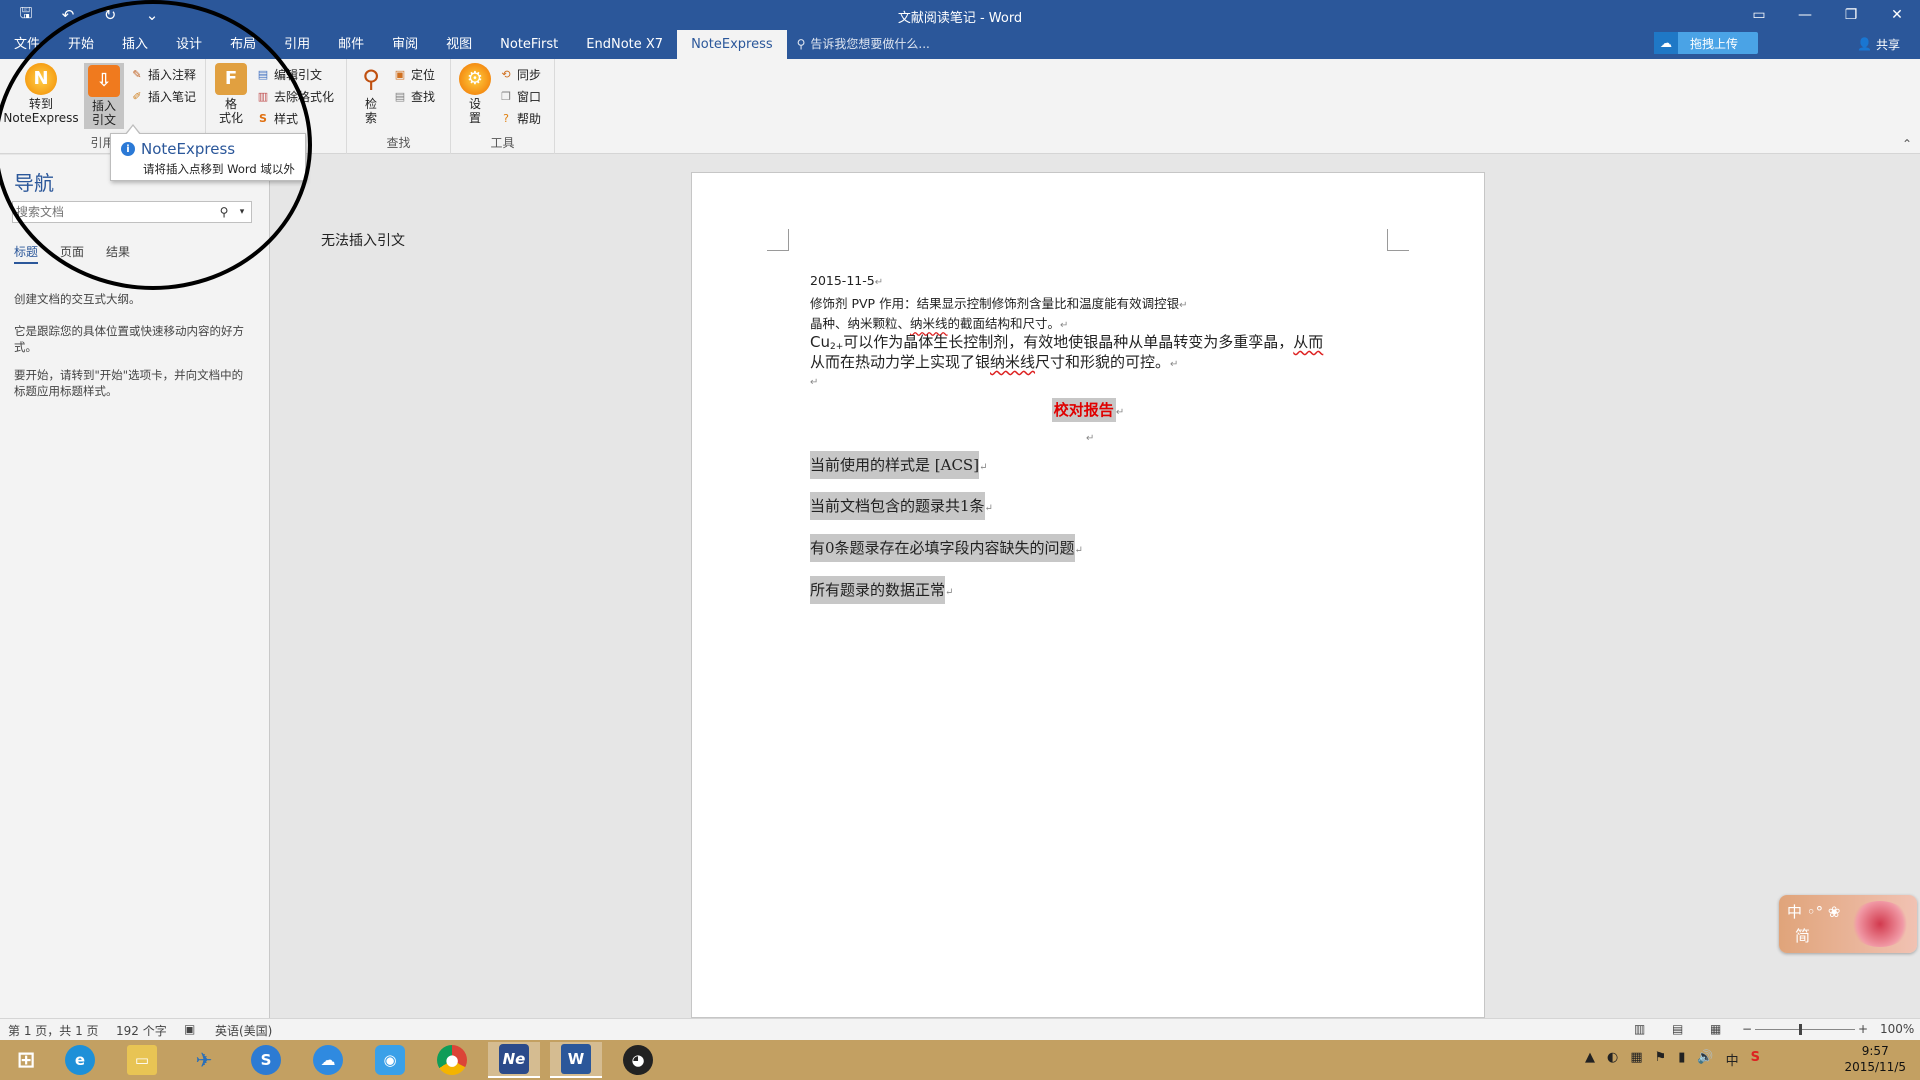 The width and height of the screenshot is (1920, 1080). I want to click on help-button: ? 帮助, so click(520, 118).